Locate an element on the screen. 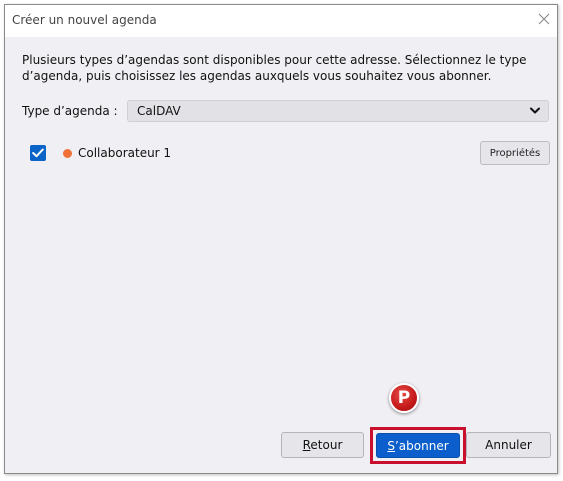 Image resolution: width=563 pixels, height=481 pixels. calendar-checkbox is located at coordinates (38, 153).